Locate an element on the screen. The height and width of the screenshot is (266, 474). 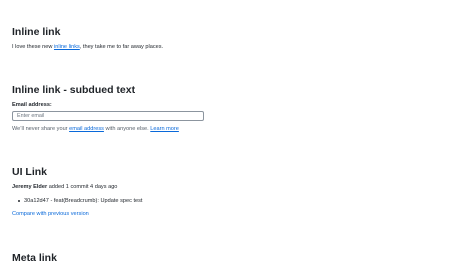
compare-paragraph: Compare with previous version is located at coordinates (50, 214).